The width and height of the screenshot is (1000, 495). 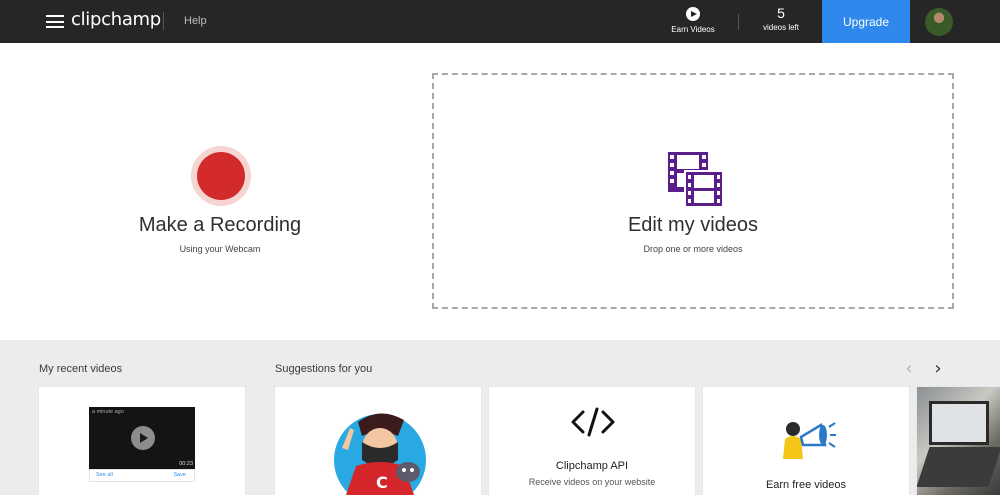 I want to click on record-subtitle: Using your Webcam, so click(x=220, y=249).